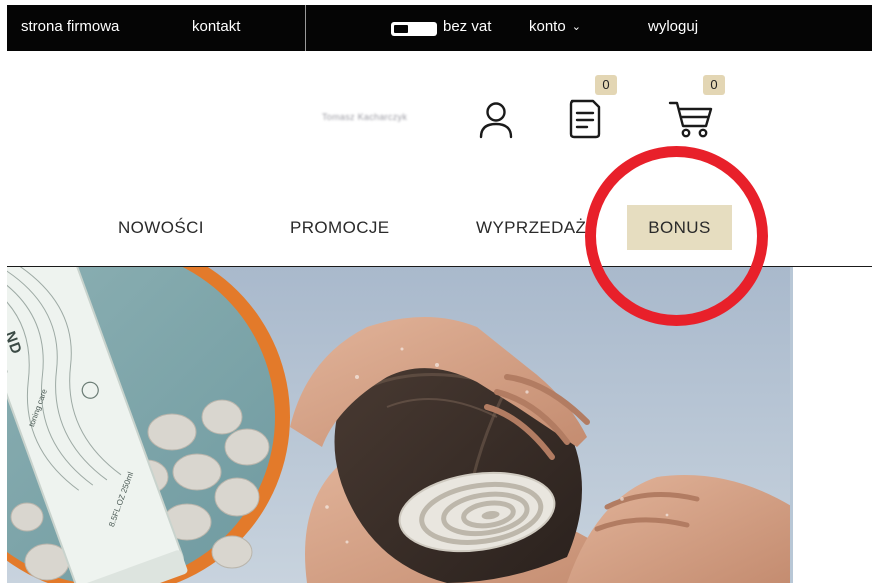  What do you see at coordinates (70, 27) in the screenshot?
I see `company-site-link: strona firmowa` at bounding box center [70, 27].